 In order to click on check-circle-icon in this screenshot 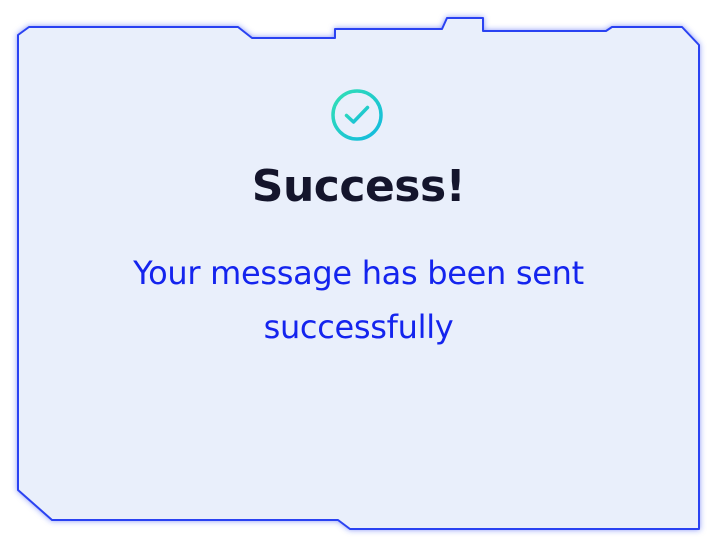, I will do `click(357, 115)`.